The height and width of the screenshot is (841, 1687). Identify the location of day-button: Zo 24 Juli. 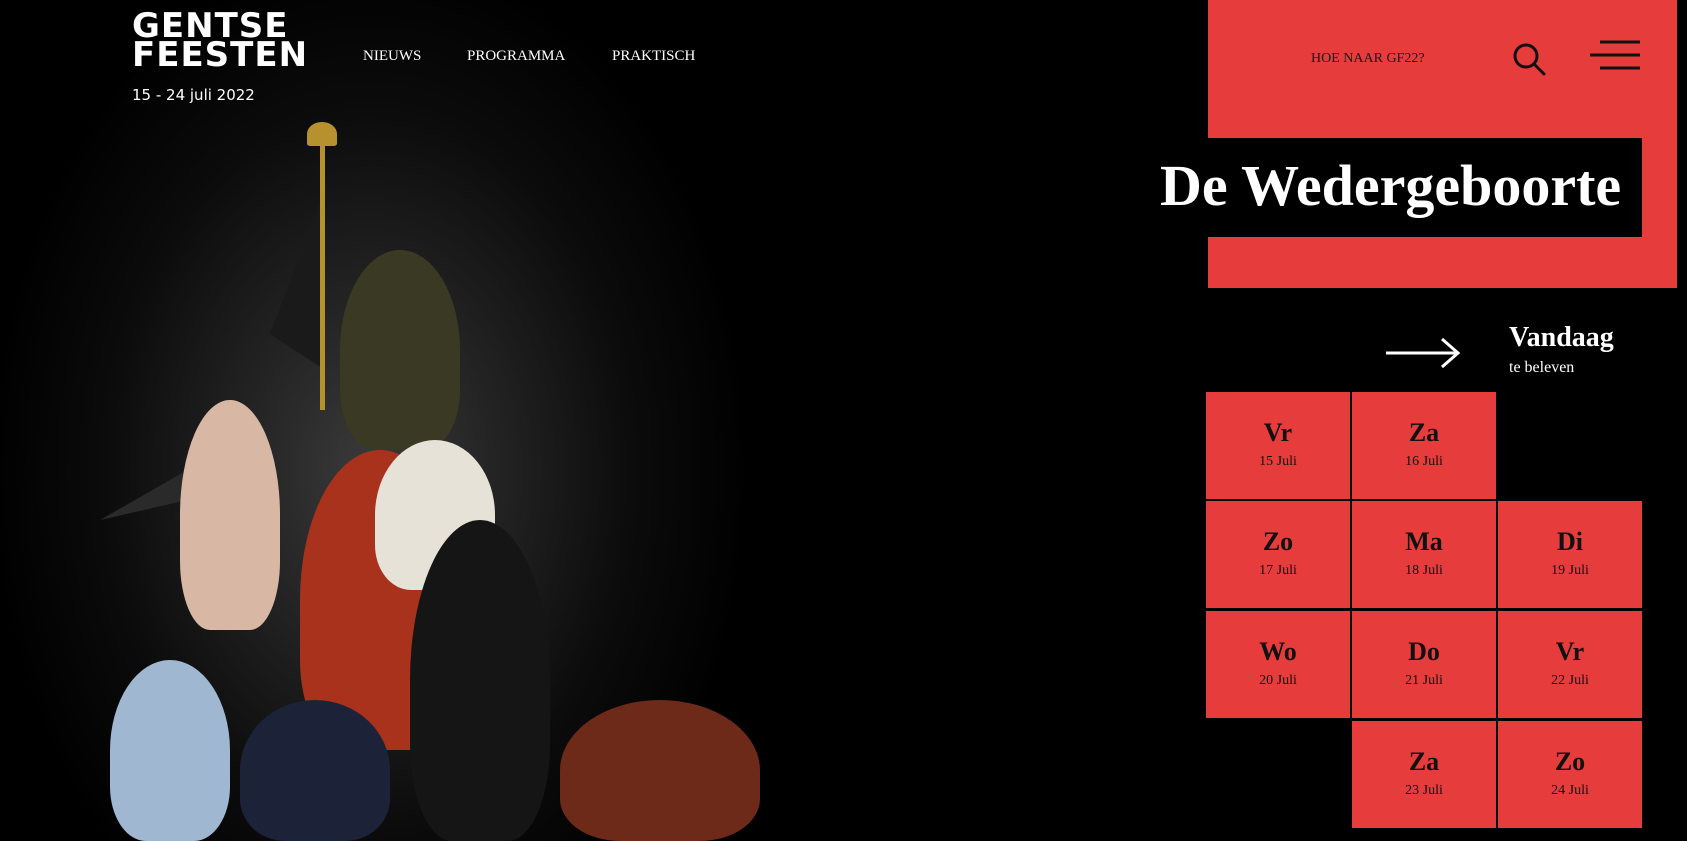
(1570, 774).